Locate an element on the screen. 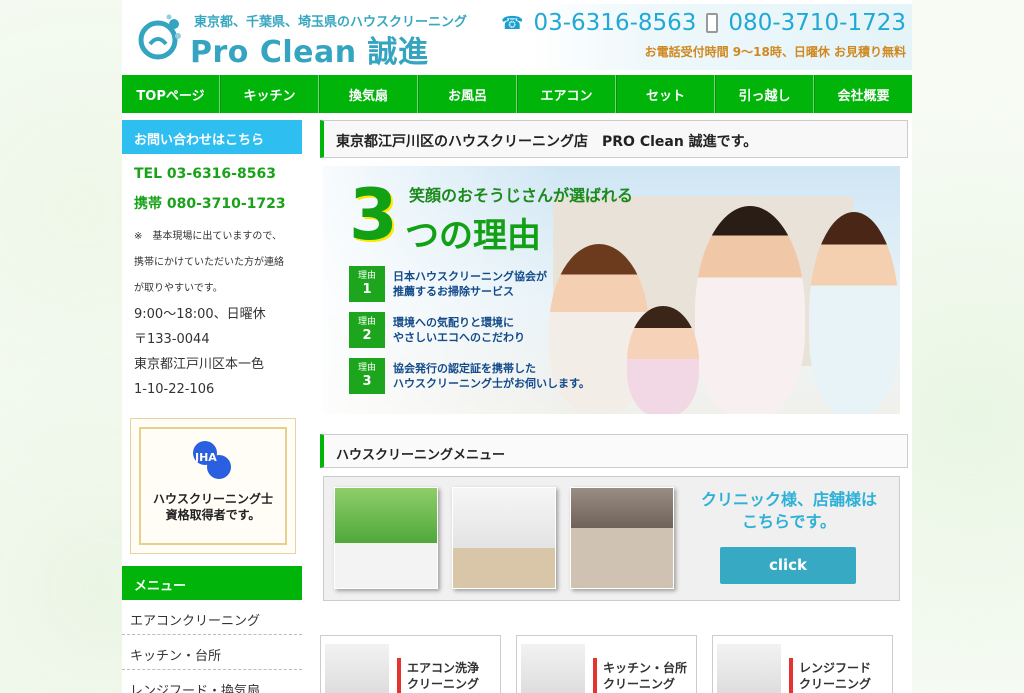 This screenshot has height=693, width=1024. service-label: キッチン・台所 クリーニング is located at coordinates (645, 676).